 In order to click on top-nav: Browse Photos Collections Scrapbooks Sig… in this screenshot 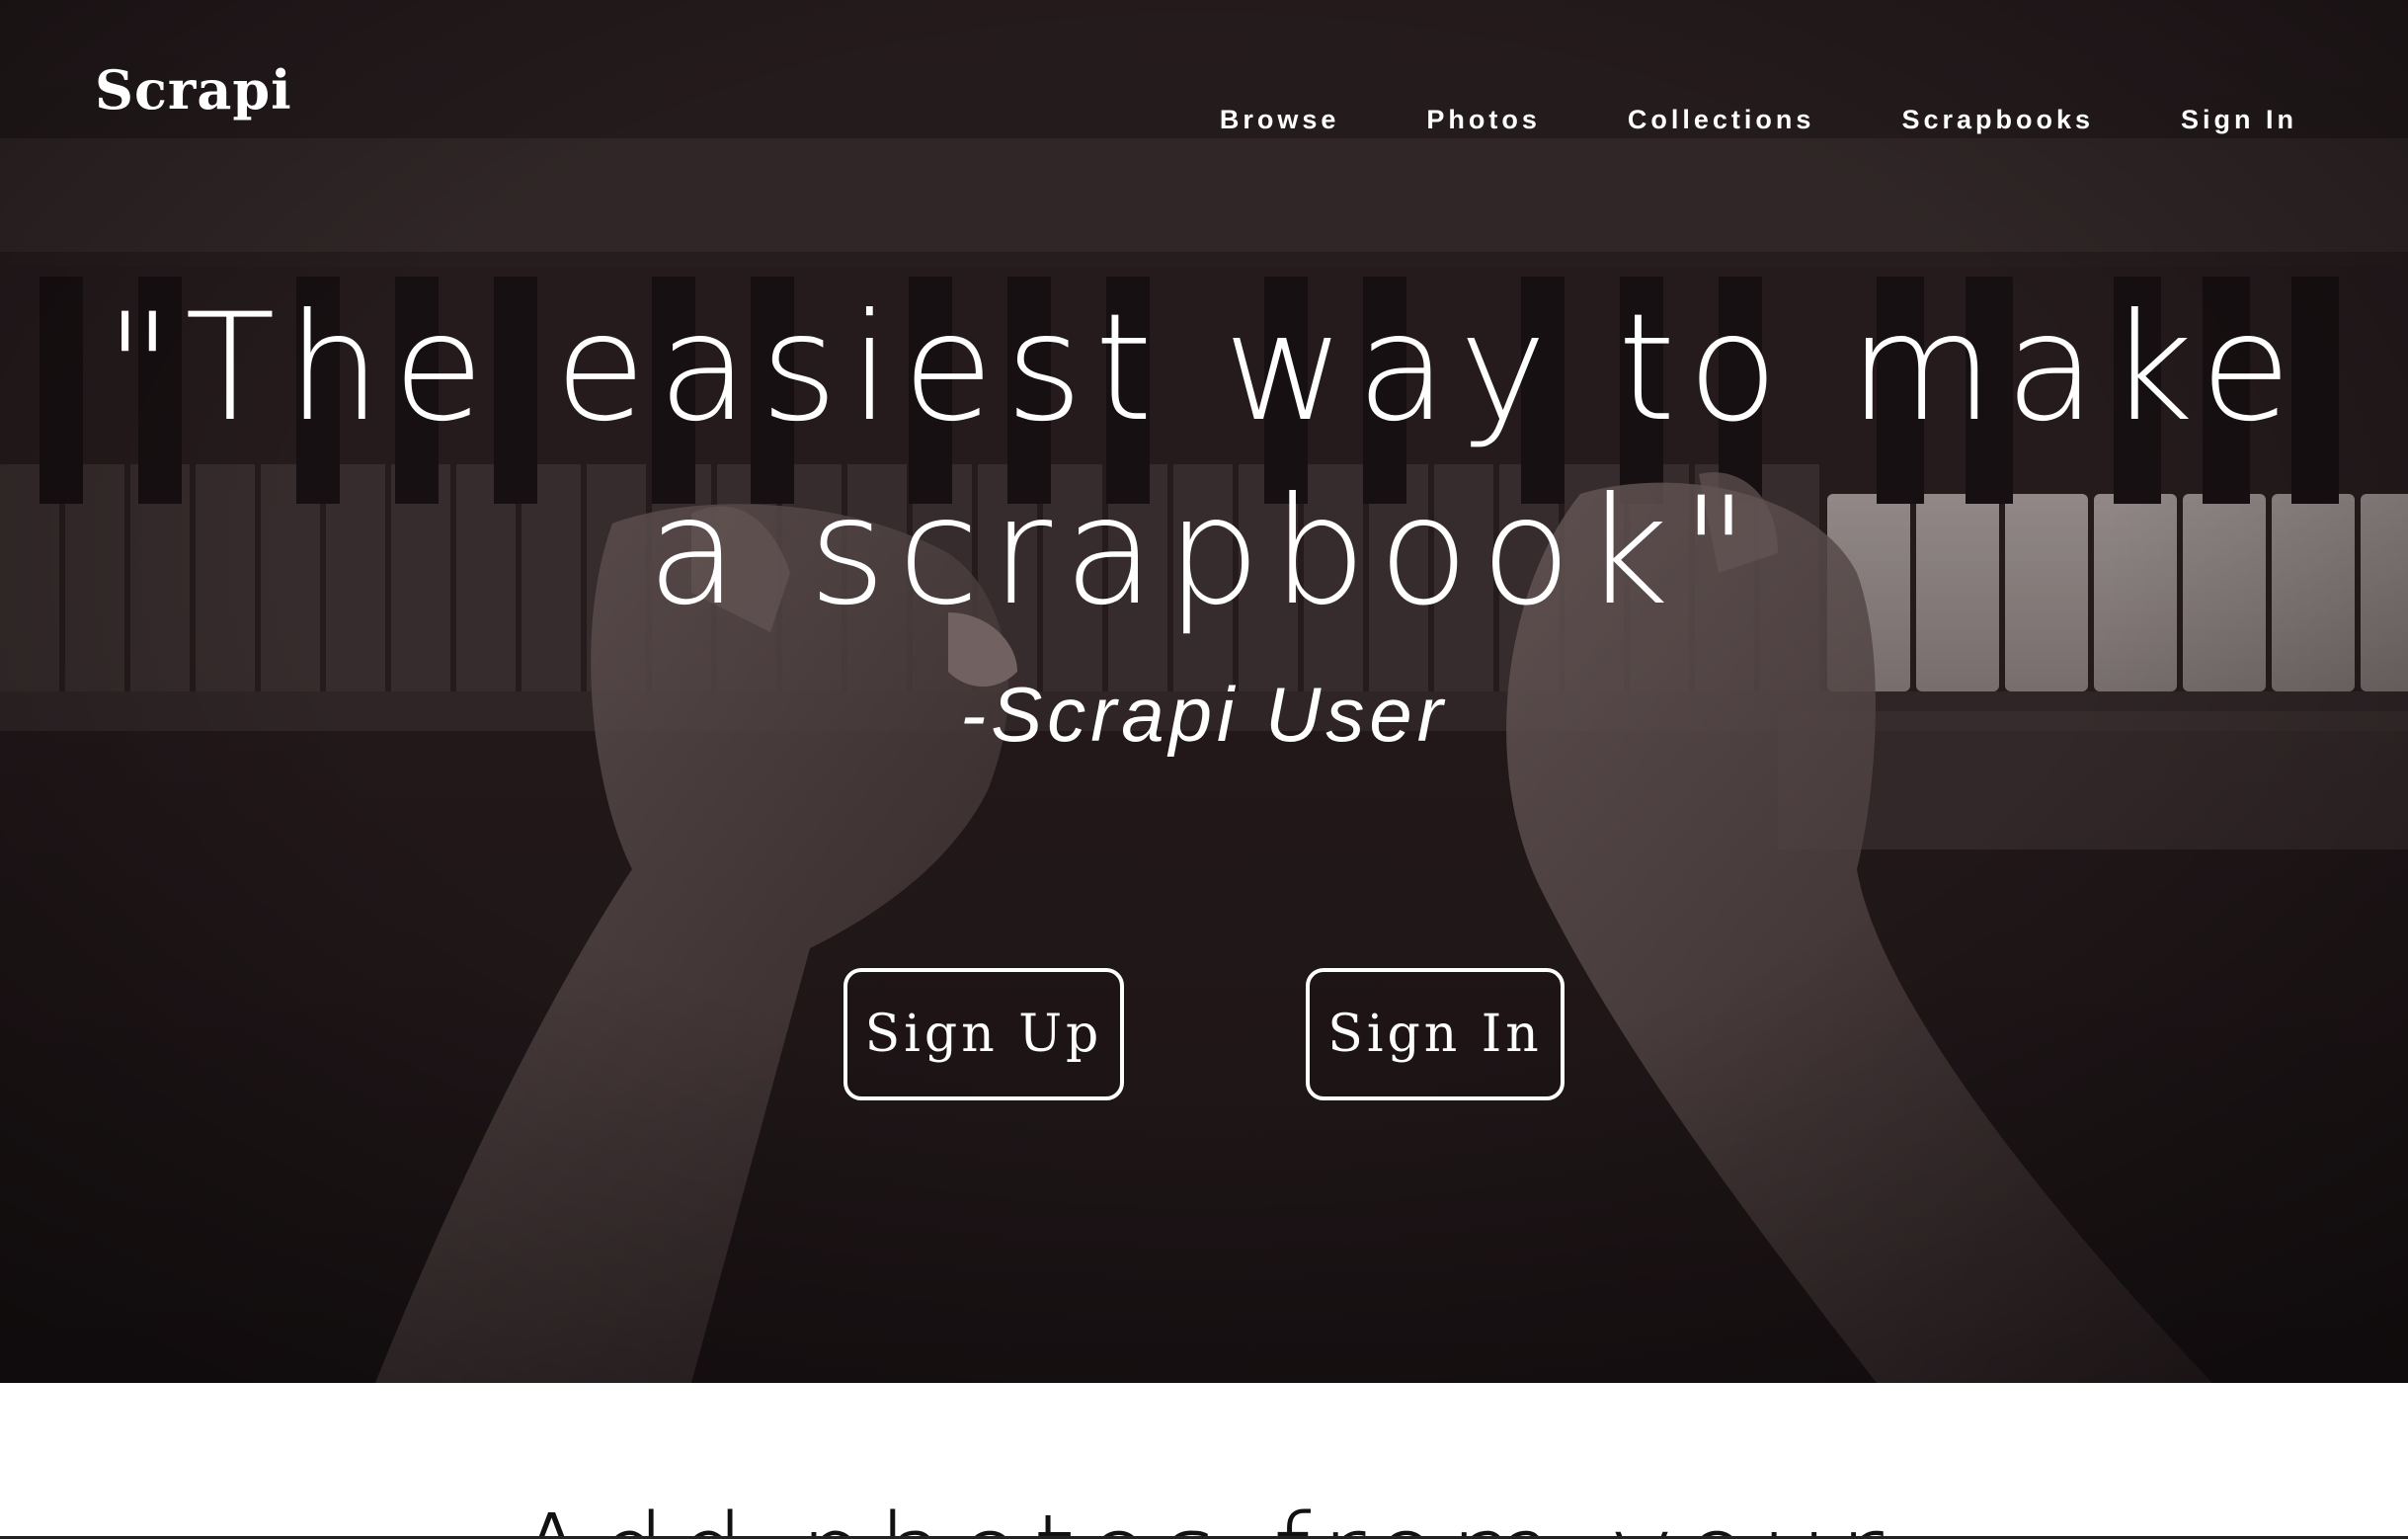, I will do `click(1758, 120)`.